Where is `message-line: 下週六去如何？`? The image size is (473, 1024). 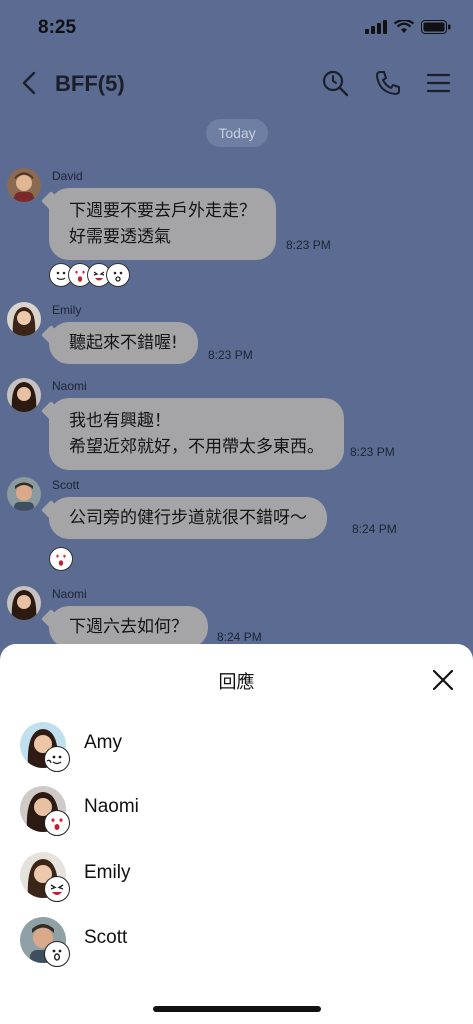
message-line: 下週六去如何？ is located at coordinates (128, 627).